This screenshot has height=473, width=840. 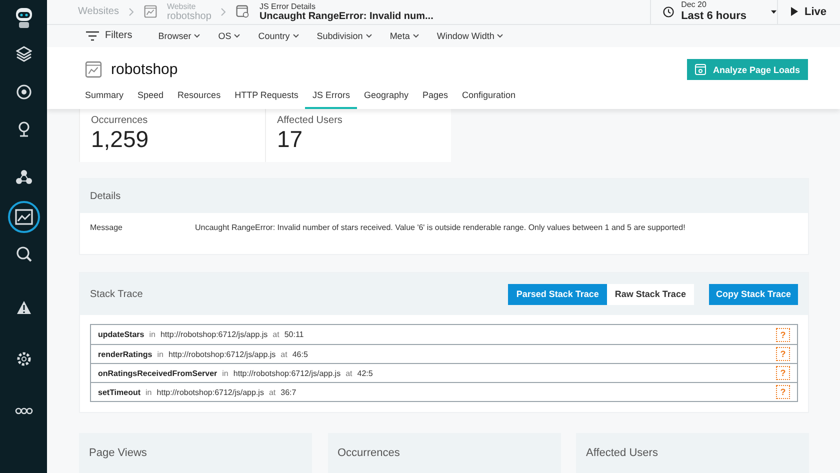 What do you see at coordinates (24, 307) in the screenshot?
I see `warning-icon` at bounding box center [24, 307].